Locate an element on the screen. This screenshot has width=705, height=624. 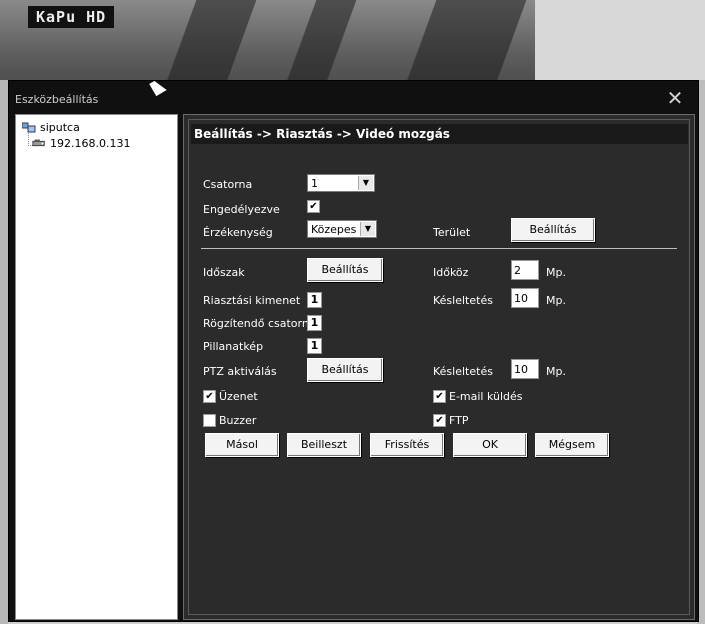
period-settings-button: Beállítás is located at coordinates (345, 270).